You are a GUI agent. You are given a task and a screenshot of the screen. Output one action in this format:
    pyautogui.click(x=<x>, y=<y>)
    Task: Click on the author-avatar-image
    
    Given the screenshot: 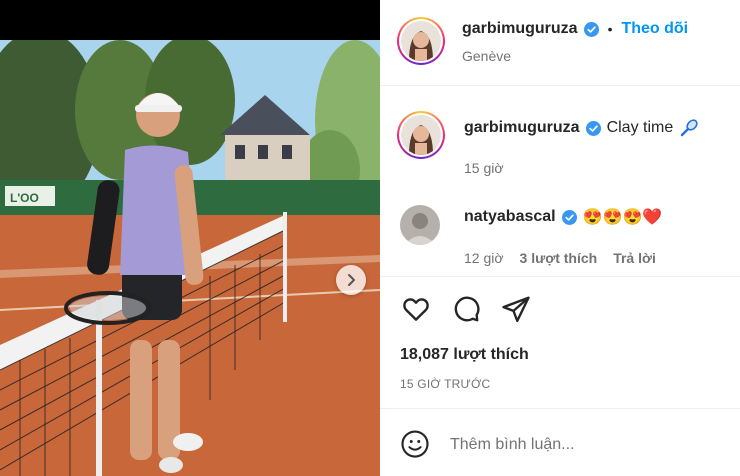 What is the action you would take?
    pyautogui.click(x=421, y=41)
    